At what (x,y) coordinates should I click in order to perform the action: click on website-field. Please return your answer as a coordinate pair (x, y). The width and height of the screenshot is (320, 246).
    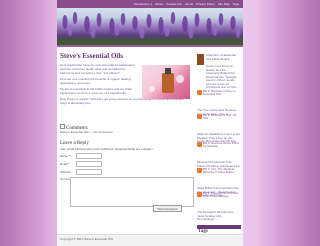
    Looking at the image, I should click on (89, 172).